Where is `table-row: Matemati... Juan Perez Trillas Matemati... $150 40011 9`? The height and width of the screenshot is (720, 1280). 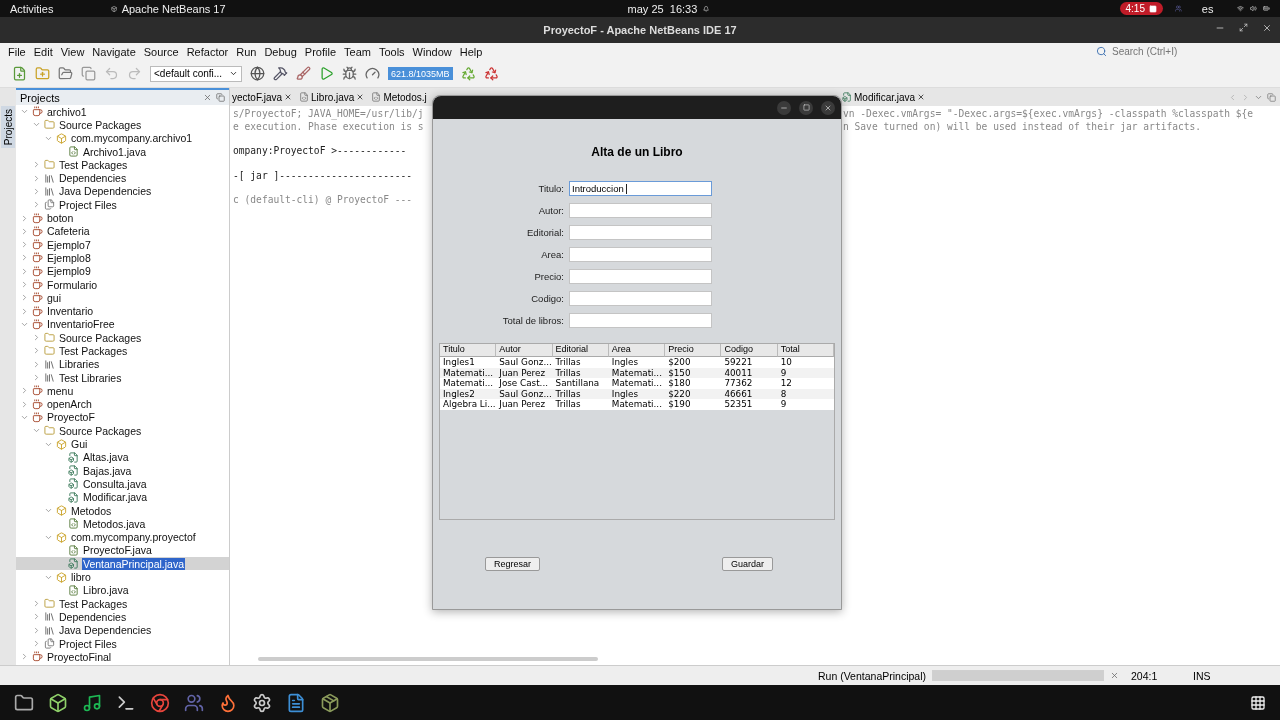
table-row: Matemati... Juan Perez Trillas Matemati... $150 40011 9 is located at coordinates (637, 373).